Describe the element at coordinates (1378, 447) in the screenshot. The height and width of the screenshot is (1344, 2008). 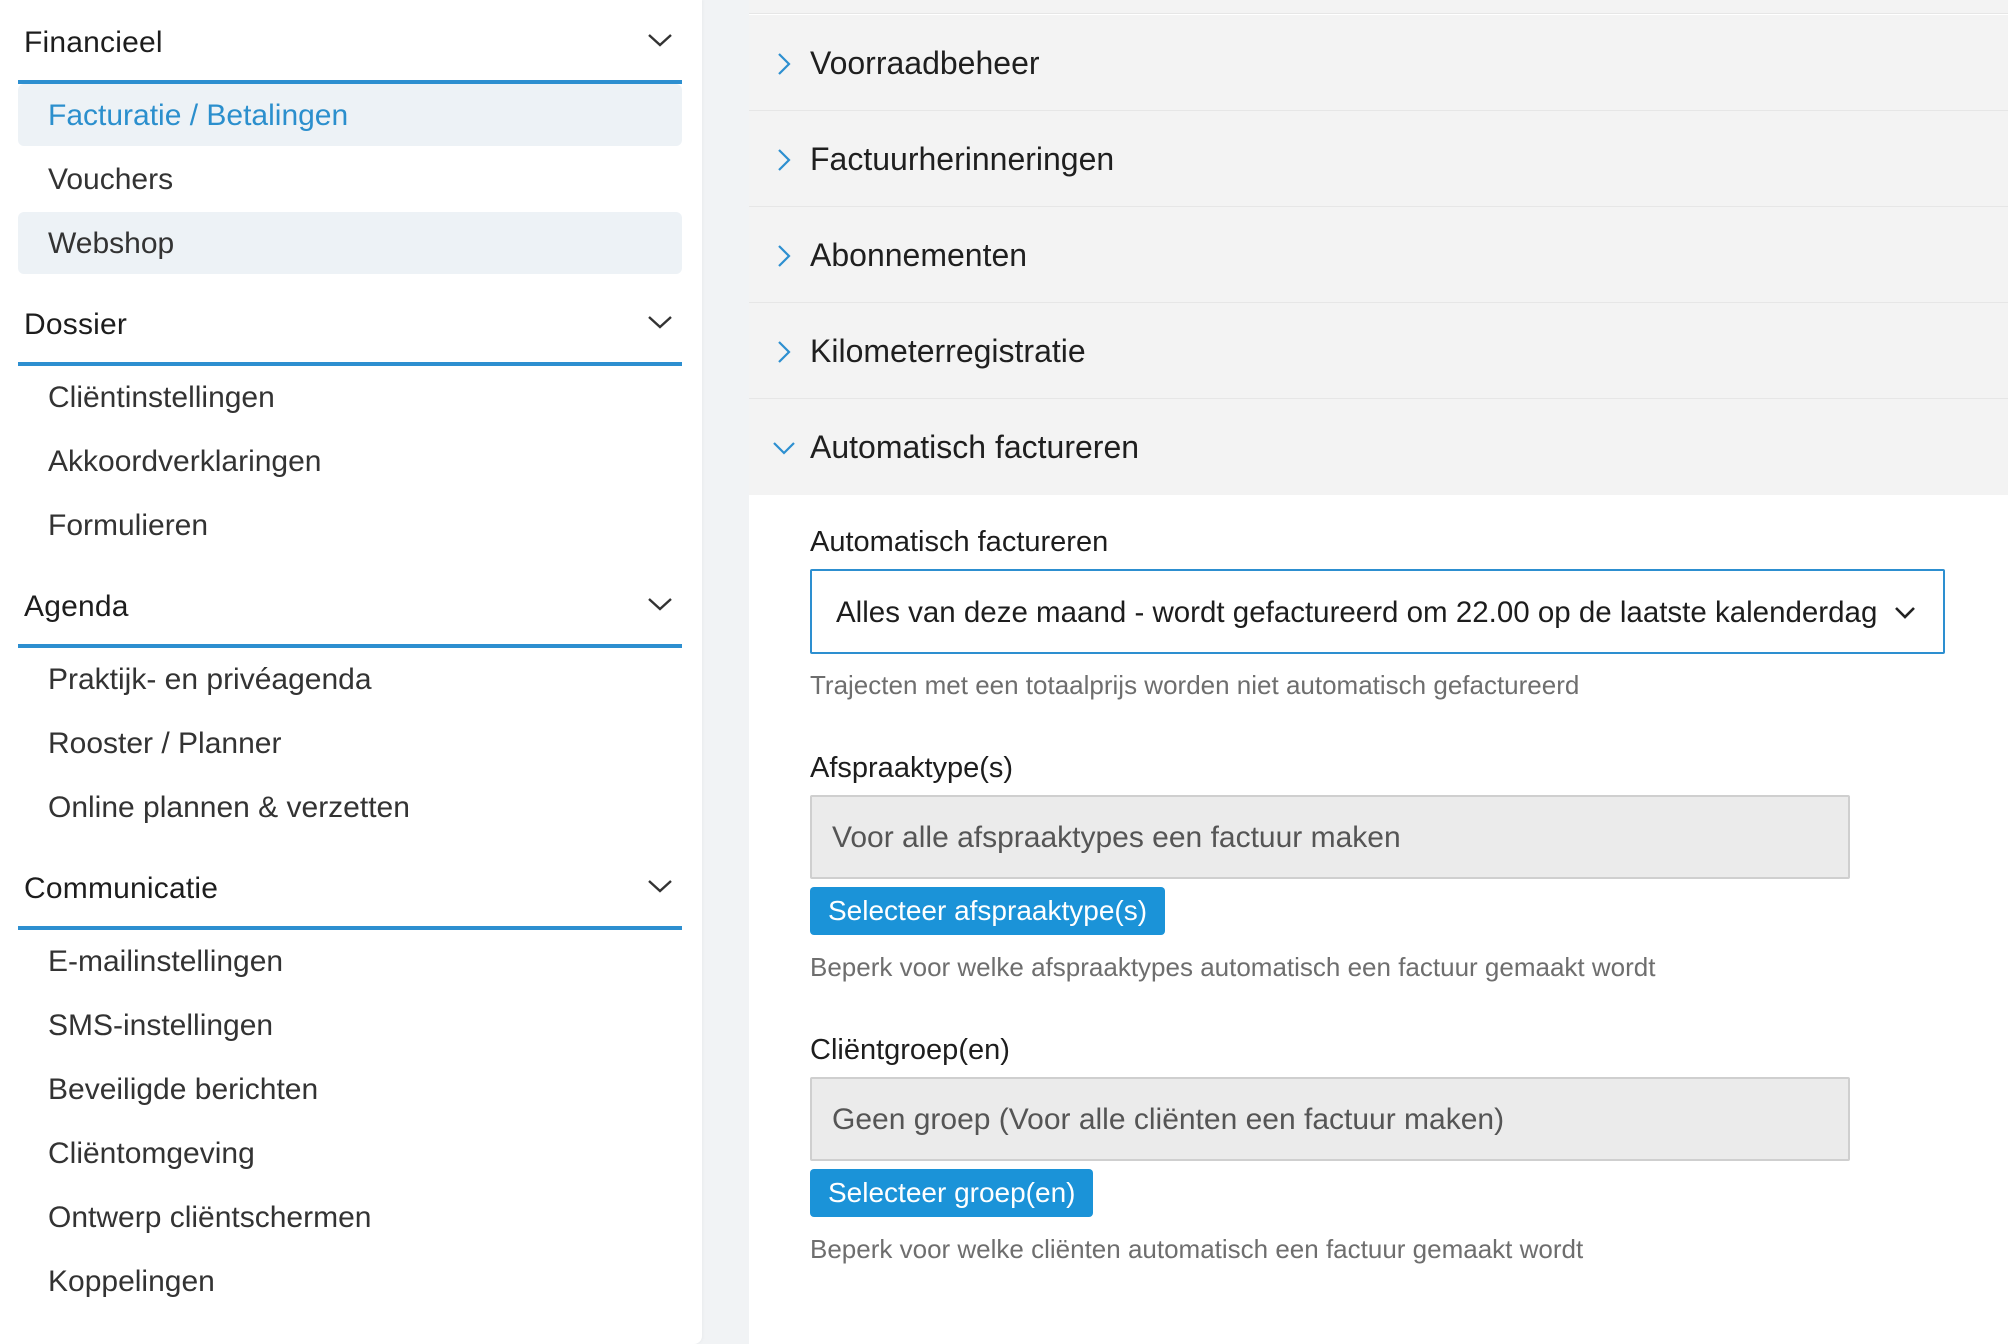
I see `accordion-automatisch-factureren: Automatisch factureren` at that location.